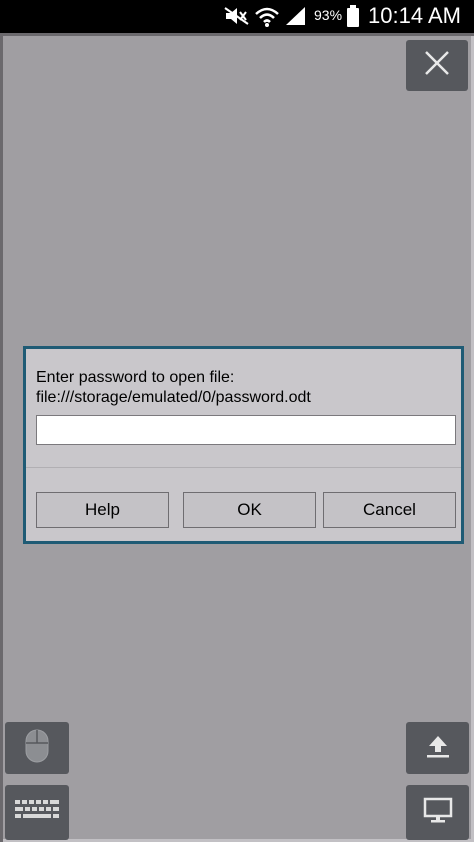 This screenshot has width=474, height=842. Describe the element at coordinates (249, 510) in the screenshot. I see `ok-button: OK` at that location.